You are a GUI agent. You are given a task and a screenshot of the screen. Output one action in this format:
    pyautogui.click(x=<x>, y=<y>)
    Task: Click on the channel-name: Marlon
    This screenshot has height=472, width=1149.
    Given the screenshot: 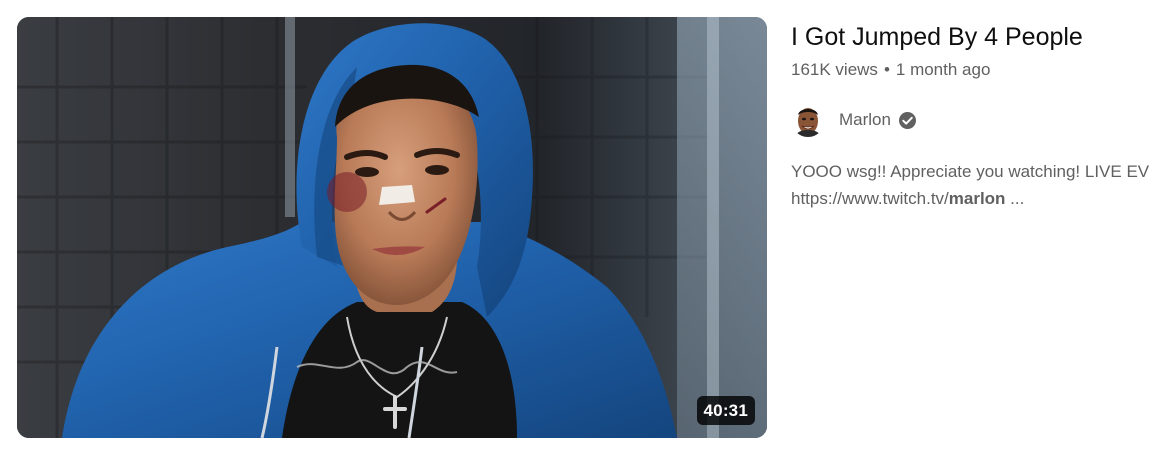 What is the action you would take?
    pyautogui.click(x=865, y=120)
    